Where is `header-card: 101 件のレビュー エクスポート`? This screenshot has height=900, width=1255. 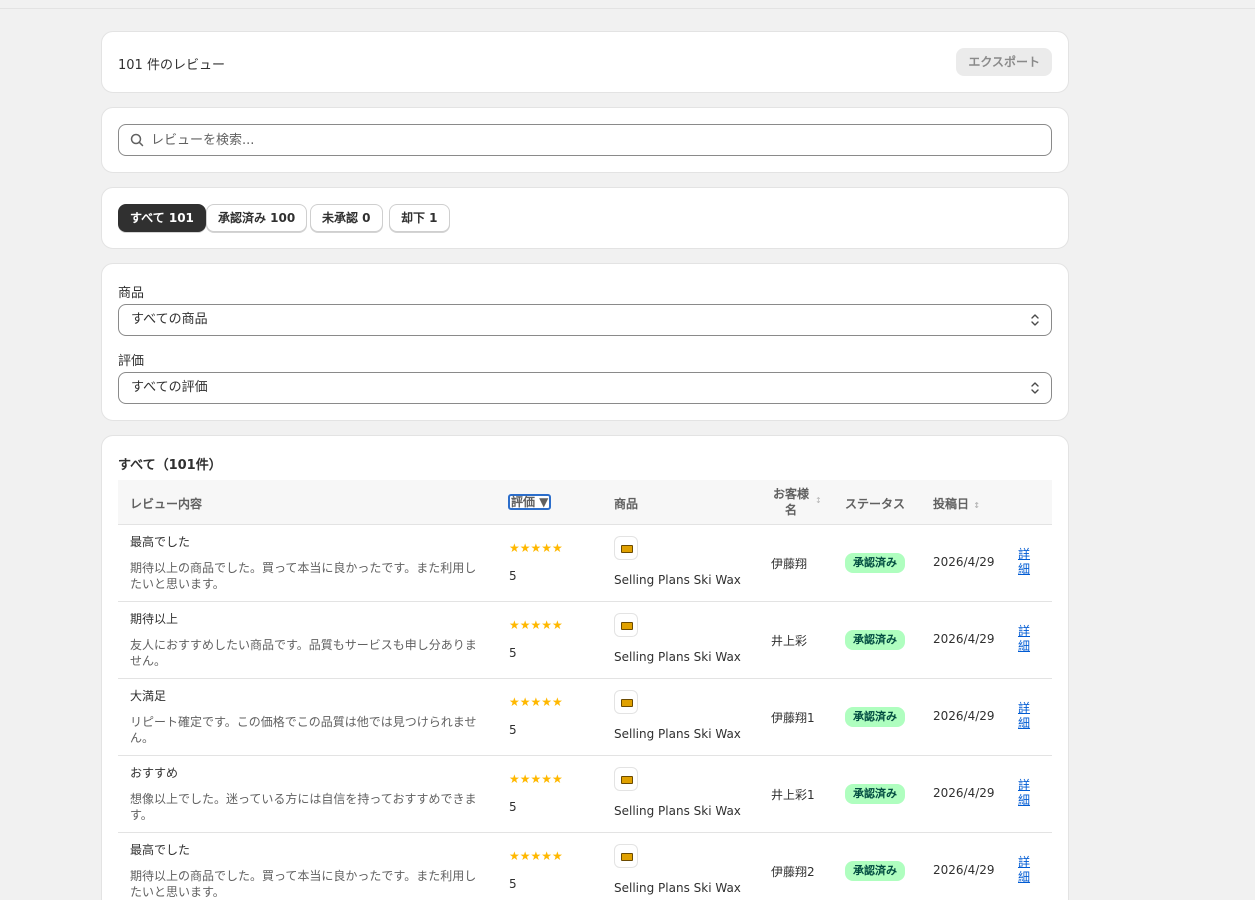 header-card: 101 件のレビュー エクスポート is located at coordinates (585, 62).